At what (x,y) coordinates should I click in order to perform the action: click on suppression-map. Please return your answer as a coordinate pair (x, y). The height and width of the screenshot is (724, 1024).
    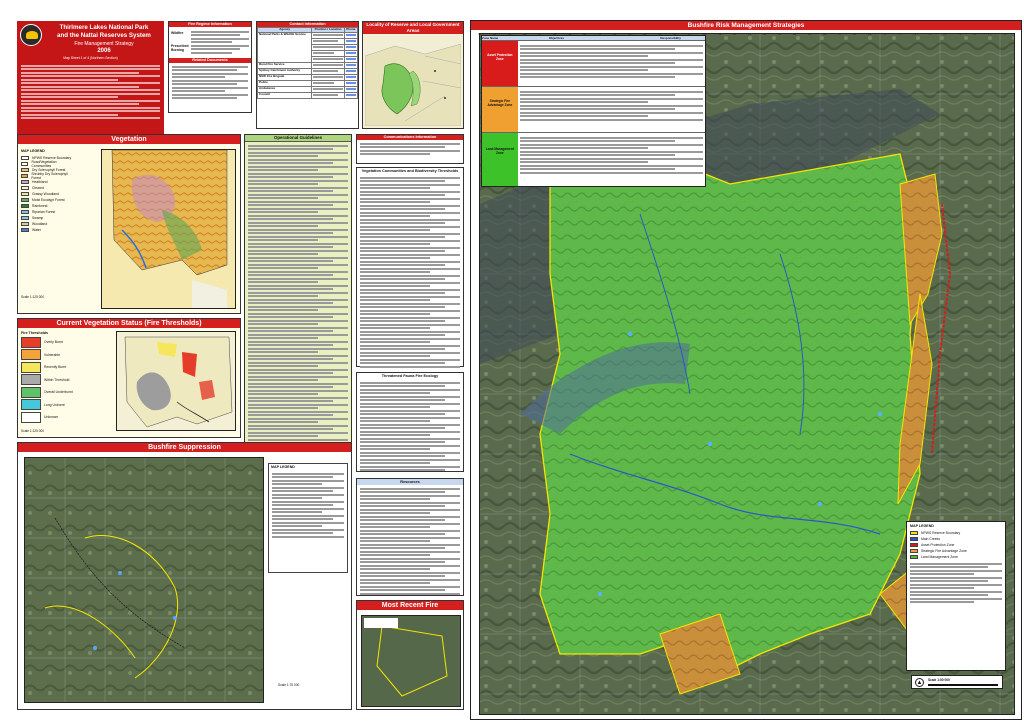
    Looking at the image, I should click on (144, 580).